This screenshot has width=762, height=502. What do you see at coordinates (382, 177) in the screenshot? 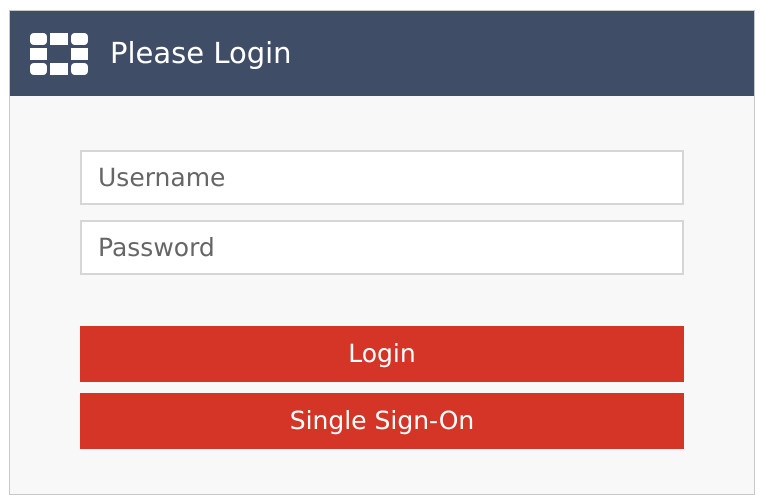
I see `username-field: Username` at bounding box center [382, 177].